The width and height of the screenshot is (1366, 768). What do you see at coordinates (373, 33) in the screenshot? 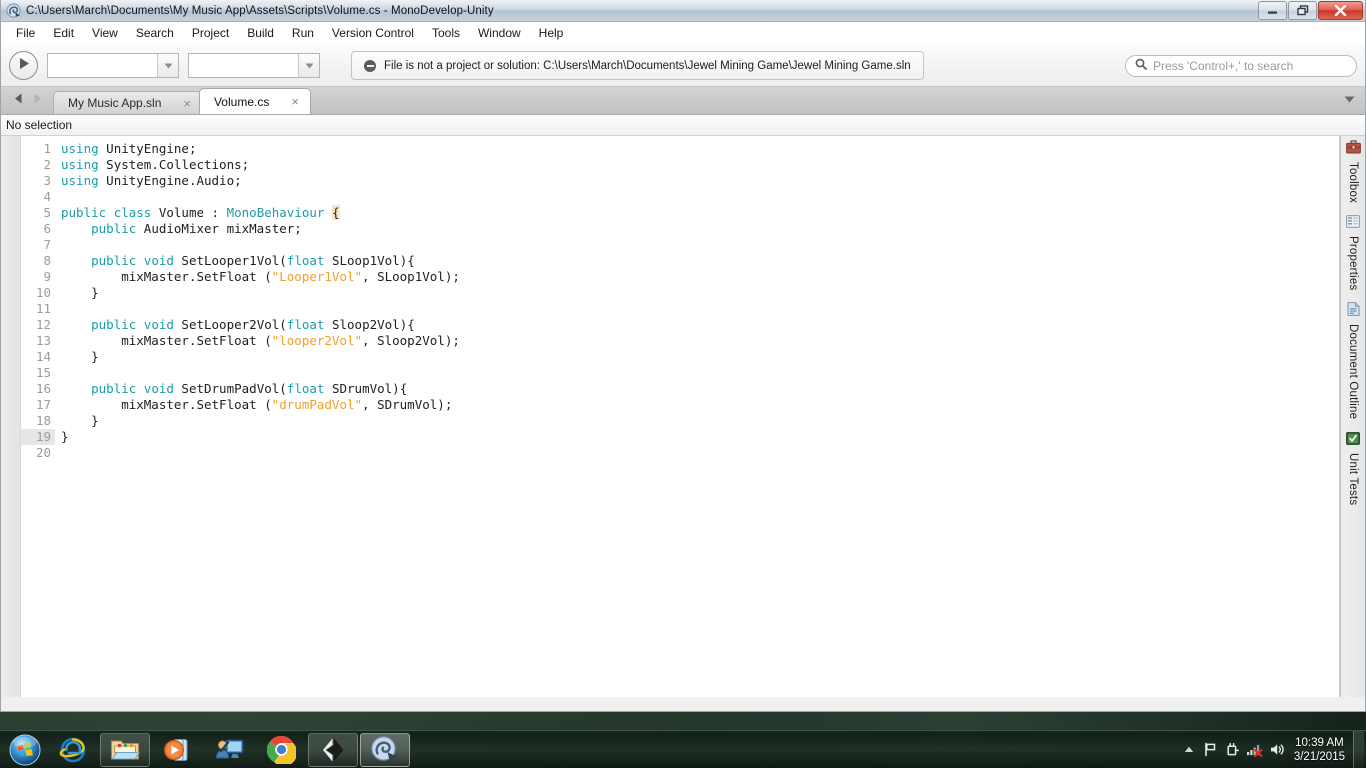
I see `menu-version-control: Version Control` at bounding box center [373, 33].